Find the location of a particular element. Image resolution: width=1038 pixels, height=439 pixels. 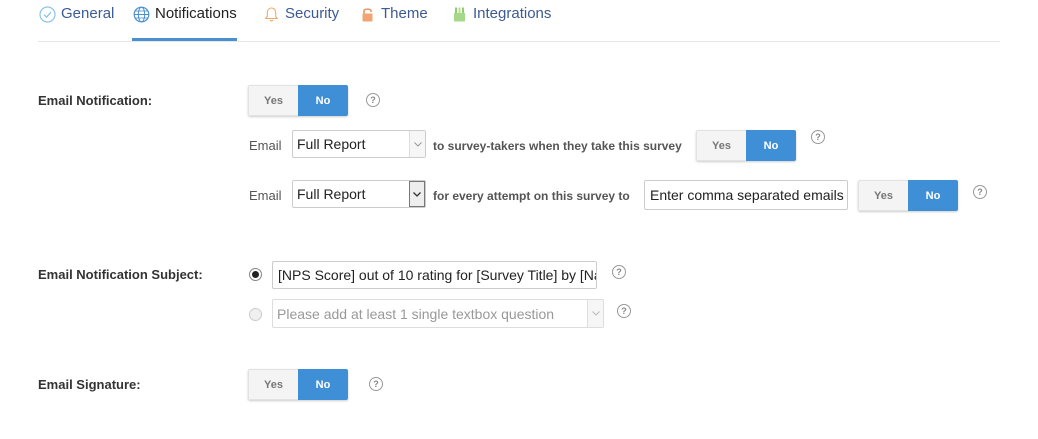

email-row2-report-select: Full Report is located at coordinates (359, 194).